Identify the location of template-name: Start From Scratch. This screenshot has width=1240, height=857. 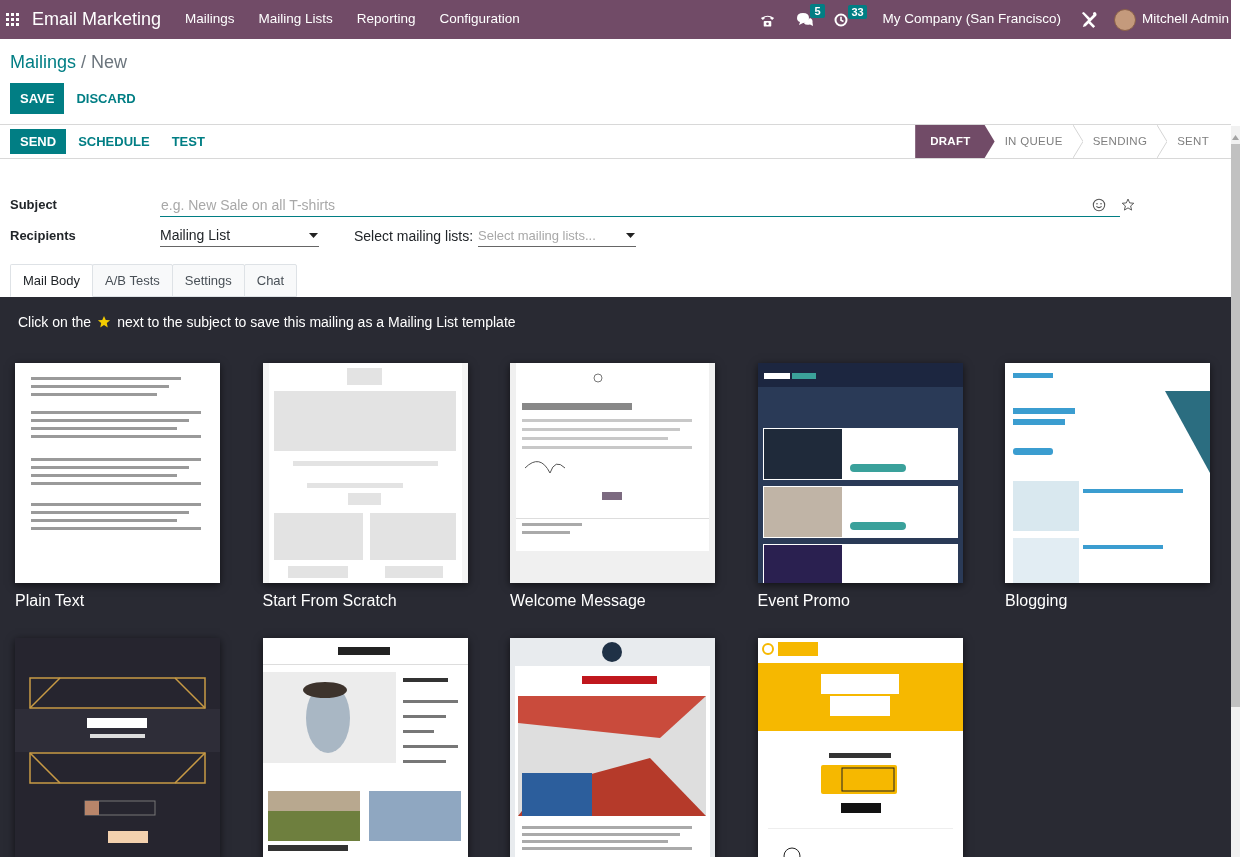
(365, 601).